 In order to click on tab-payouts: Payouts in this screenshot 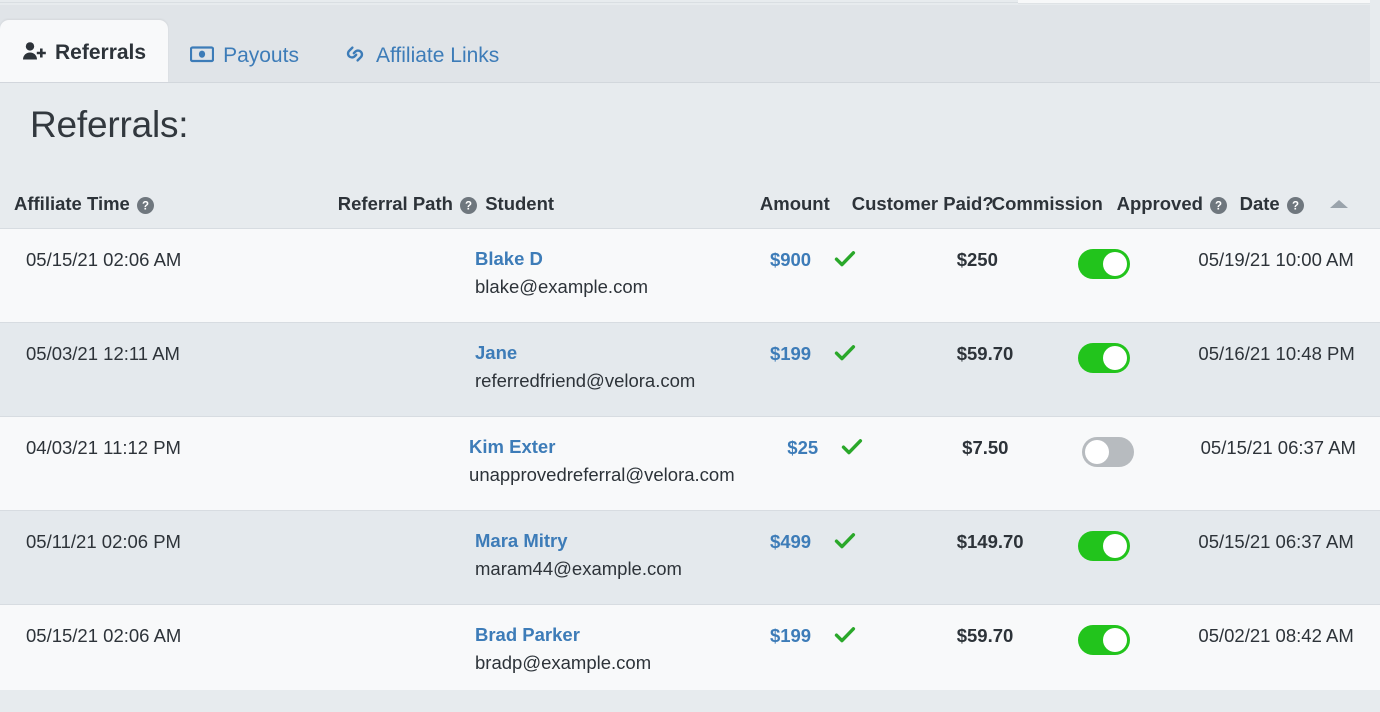, I will do `click(244, 54)`.